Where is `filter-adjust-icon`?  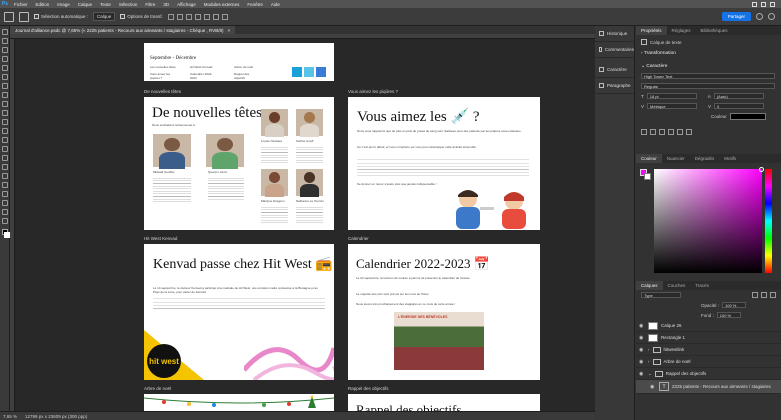
filter-adjust-icon is located at coordinates (764, 295).